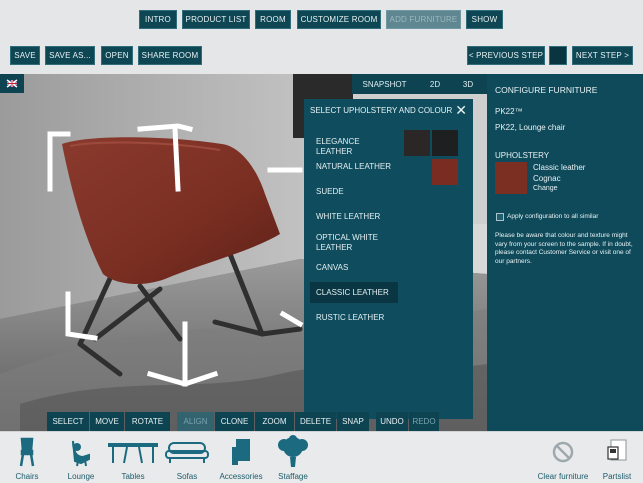  Describe the element at coordinates (187, 476) in the screenshot. I see `category-label: Sofas` at that location.